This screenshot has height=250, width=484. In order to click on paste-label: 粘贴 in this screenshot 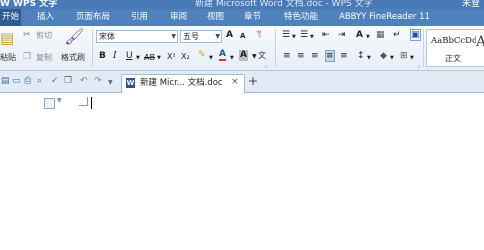, I will do `click(8, 57)`.